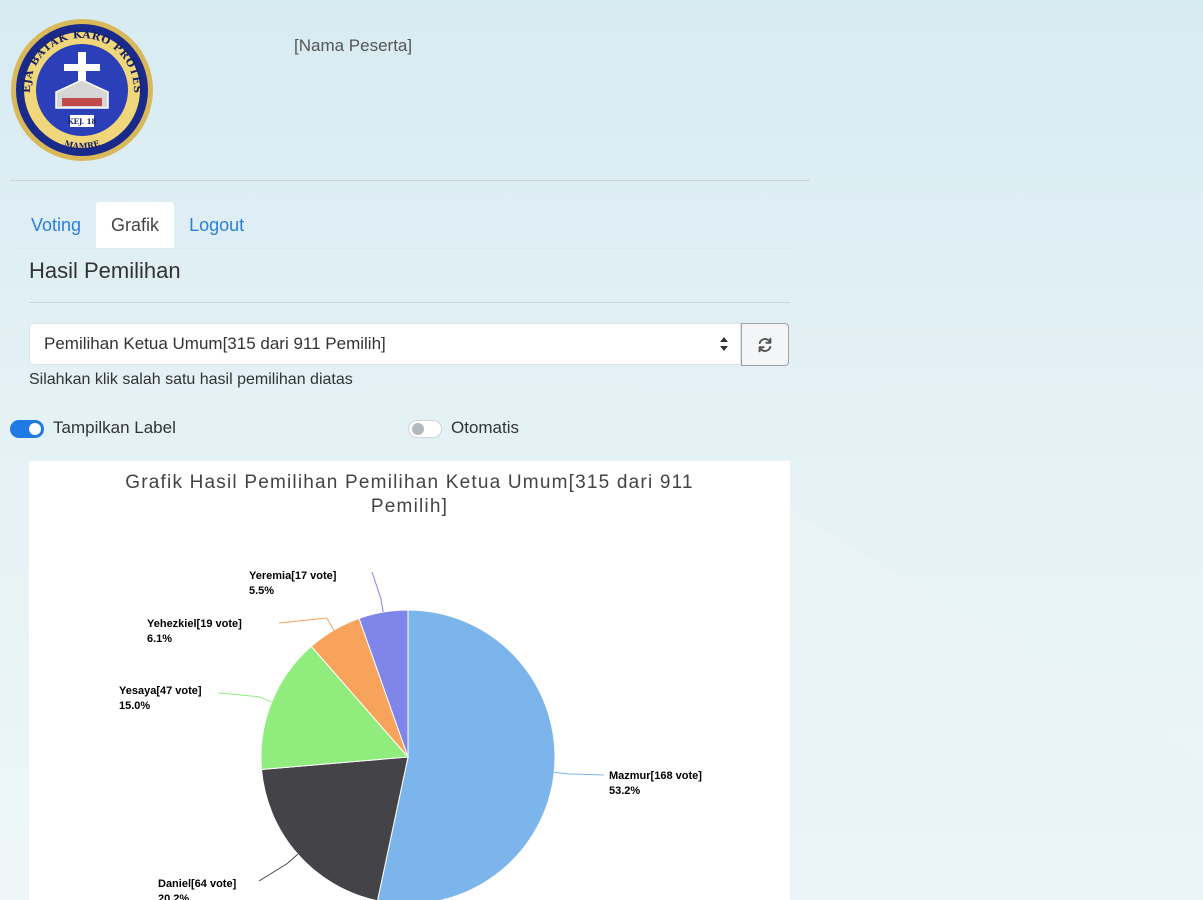 This screenshot has height=900, width=1203. What do you see at coordinates (134, 706) in the screenshot?
I see `slice-percent-yesaya: 15.0%` at bounding box center [134, 706].